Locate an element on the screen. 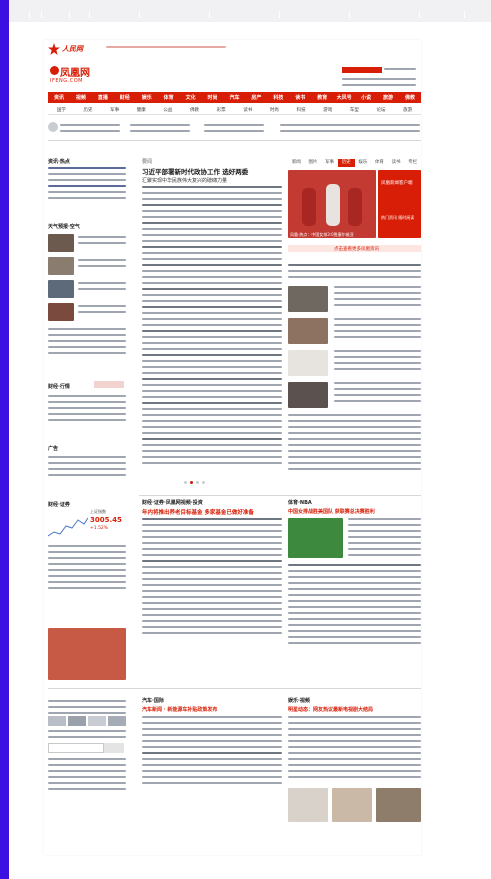 Image resolution: width=491 pixels, height=879 pixels. center-news-list is located at coordinates (212, 327).